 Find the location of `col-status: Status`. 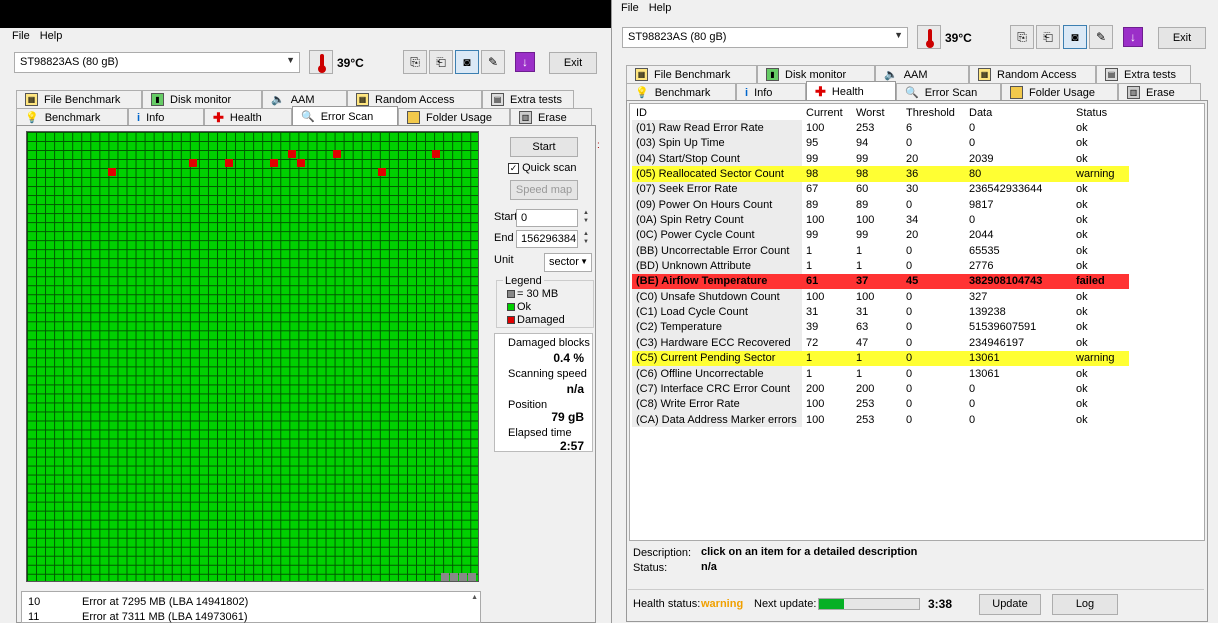

col-status: Status is located at coordinates (1100, 113).